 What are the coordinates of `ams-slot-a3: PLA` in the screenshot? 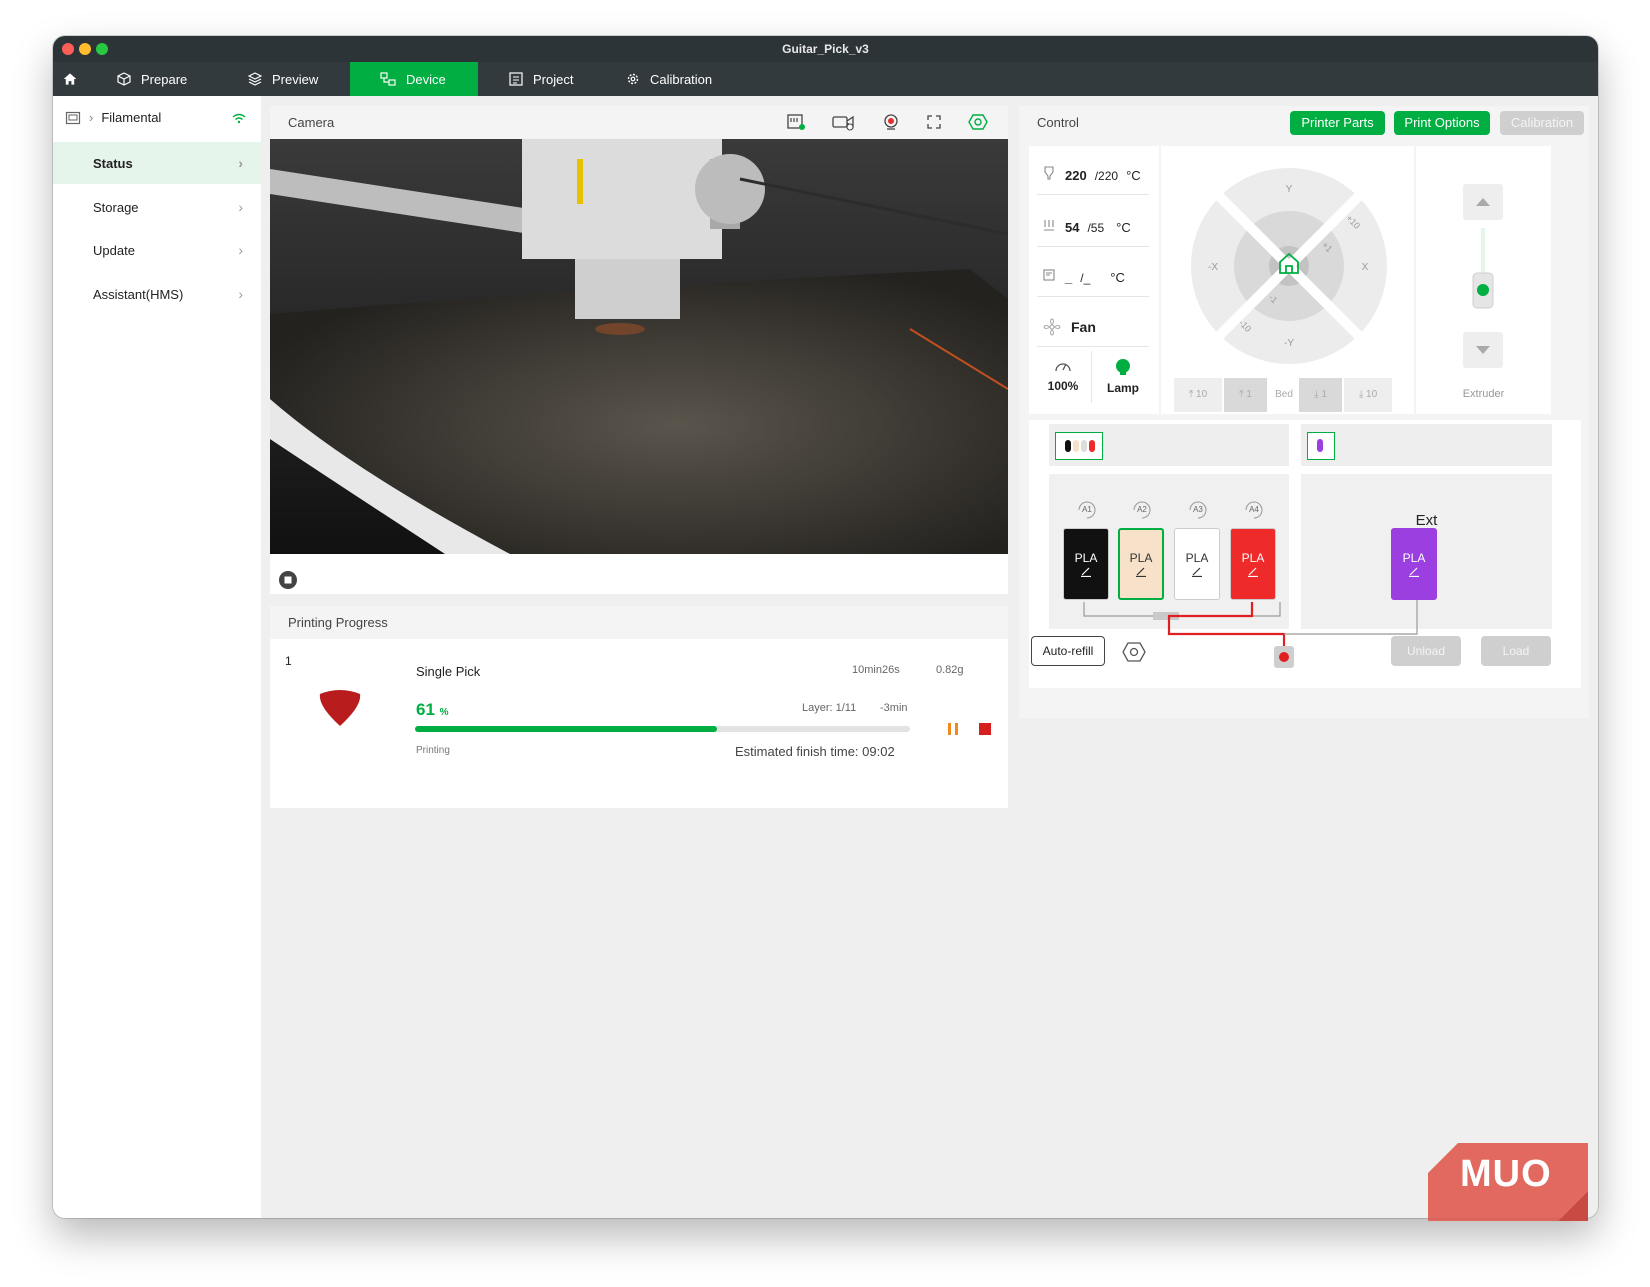 It's located at (1197, 564).